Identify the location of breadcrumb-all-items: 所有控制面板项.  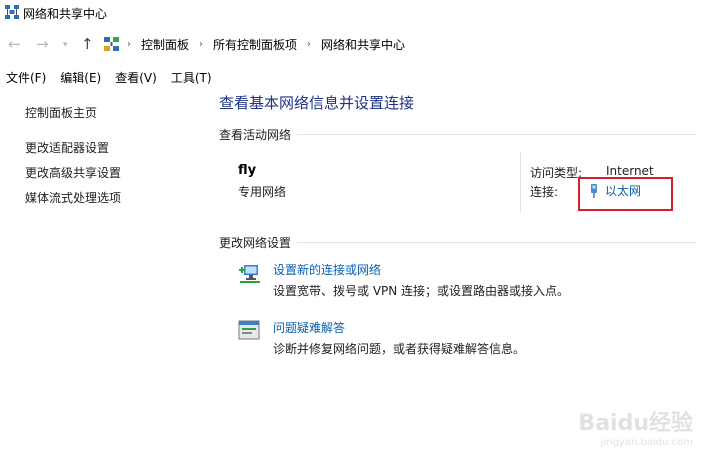
(255, 44).